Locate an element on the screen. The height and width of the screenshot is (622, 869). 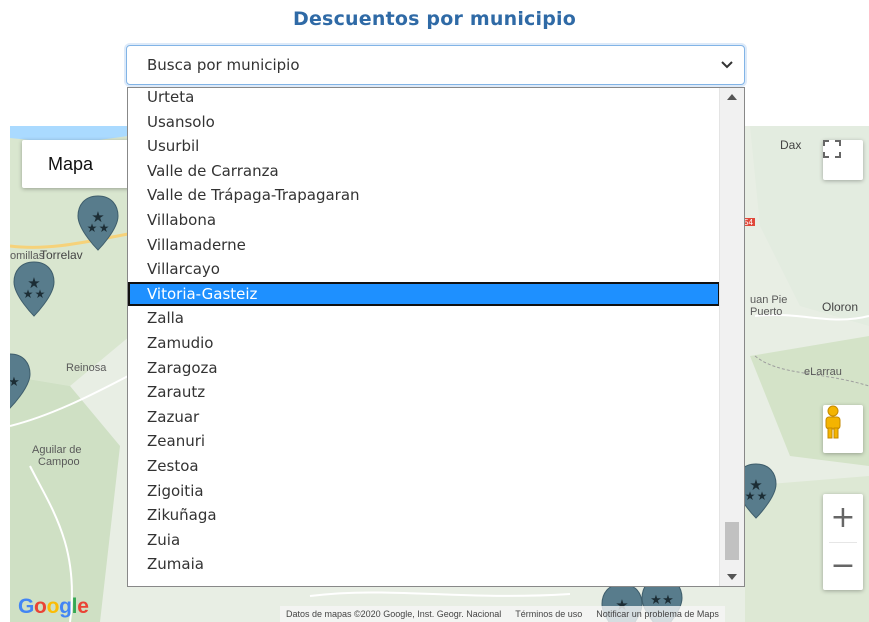
dropdown-option: Zalla is located at coordinates (424, 318).